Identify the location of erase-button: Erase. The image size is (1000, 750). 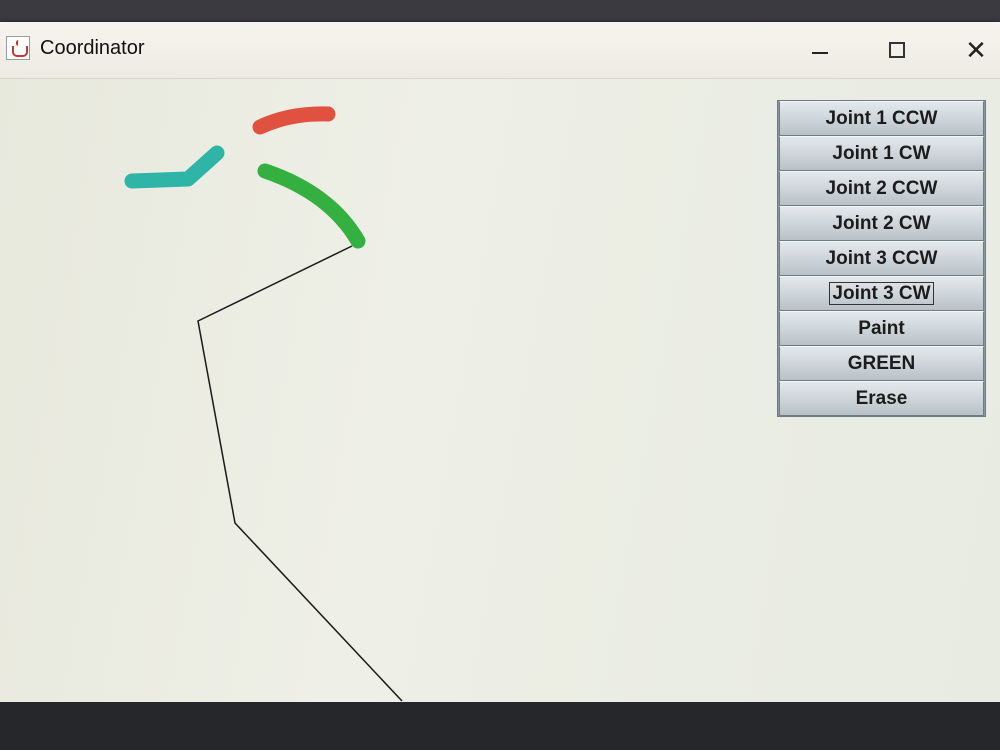
(881, 398).